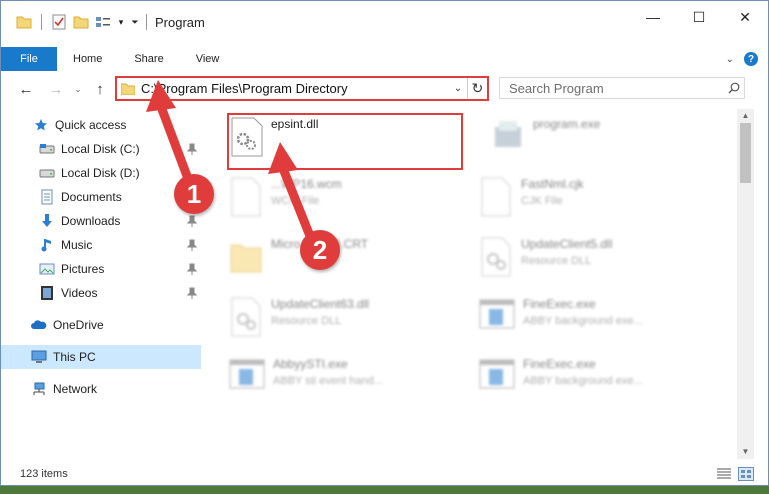 The image size is (769, 494). I want to click on sidebar-item-label: OneDrive, so click(78, 325).